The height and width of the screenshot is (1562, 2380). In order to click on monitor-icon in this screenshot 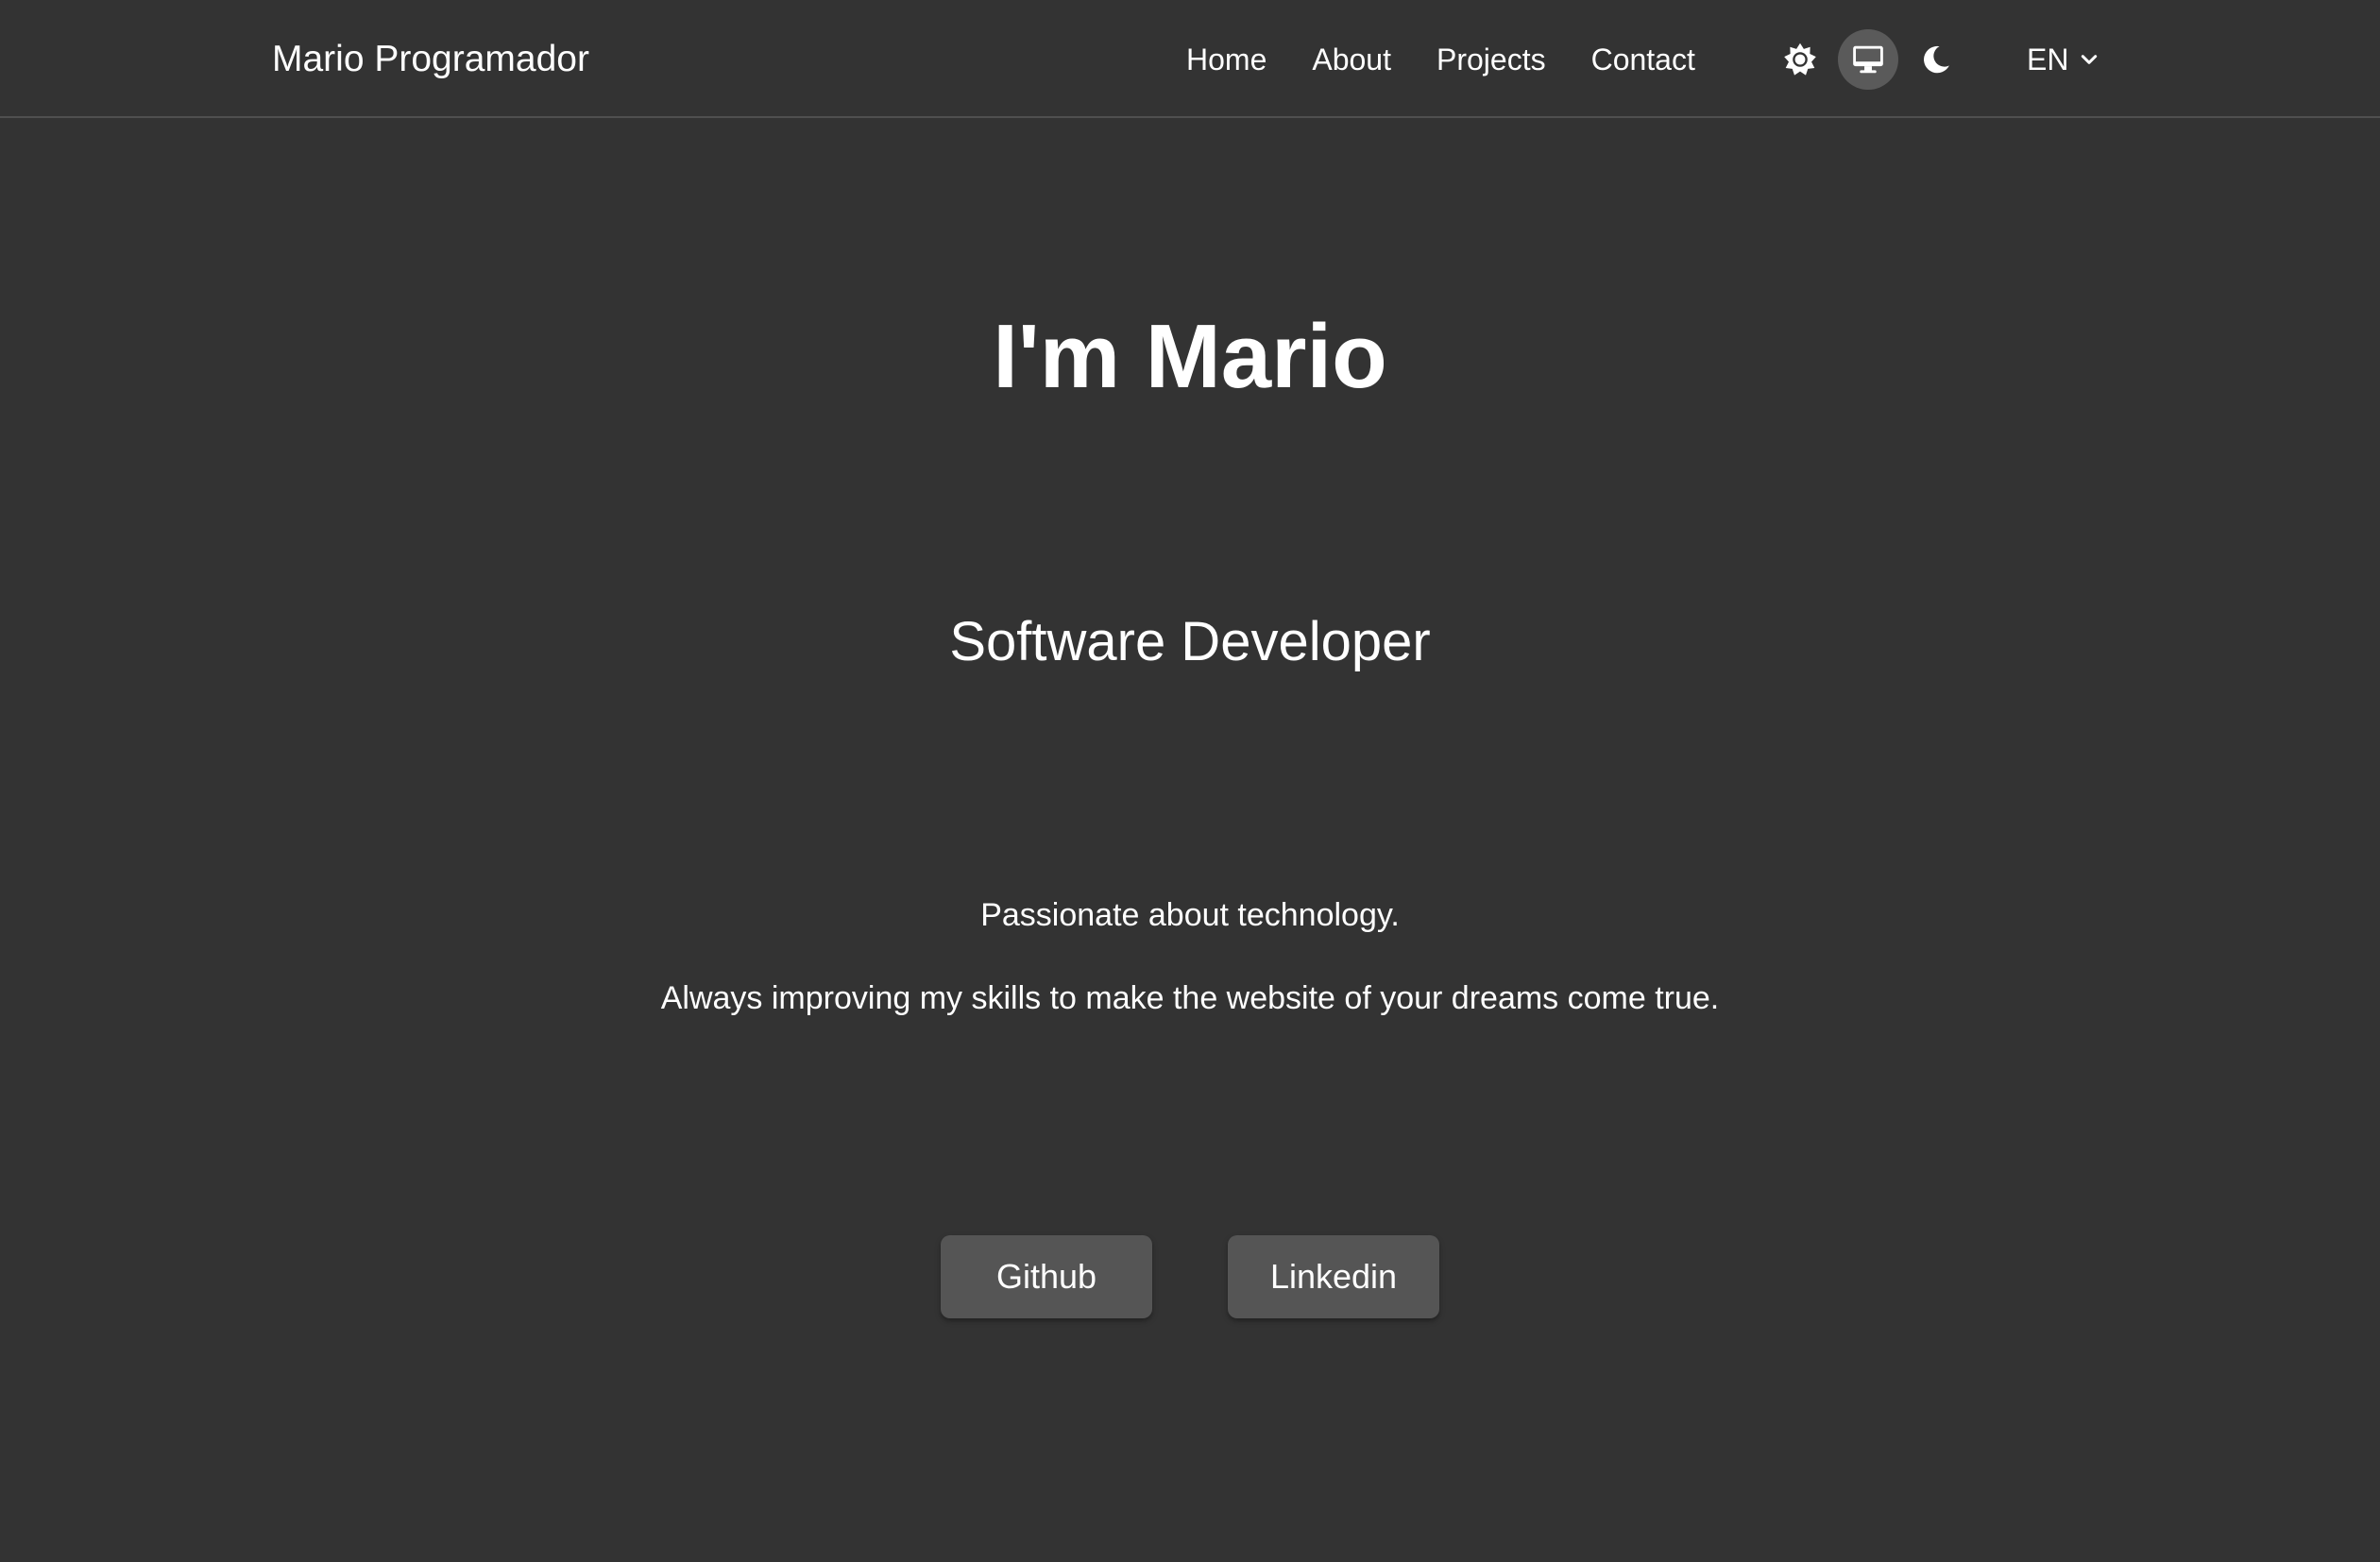, I will do `click(1868, 59)`.